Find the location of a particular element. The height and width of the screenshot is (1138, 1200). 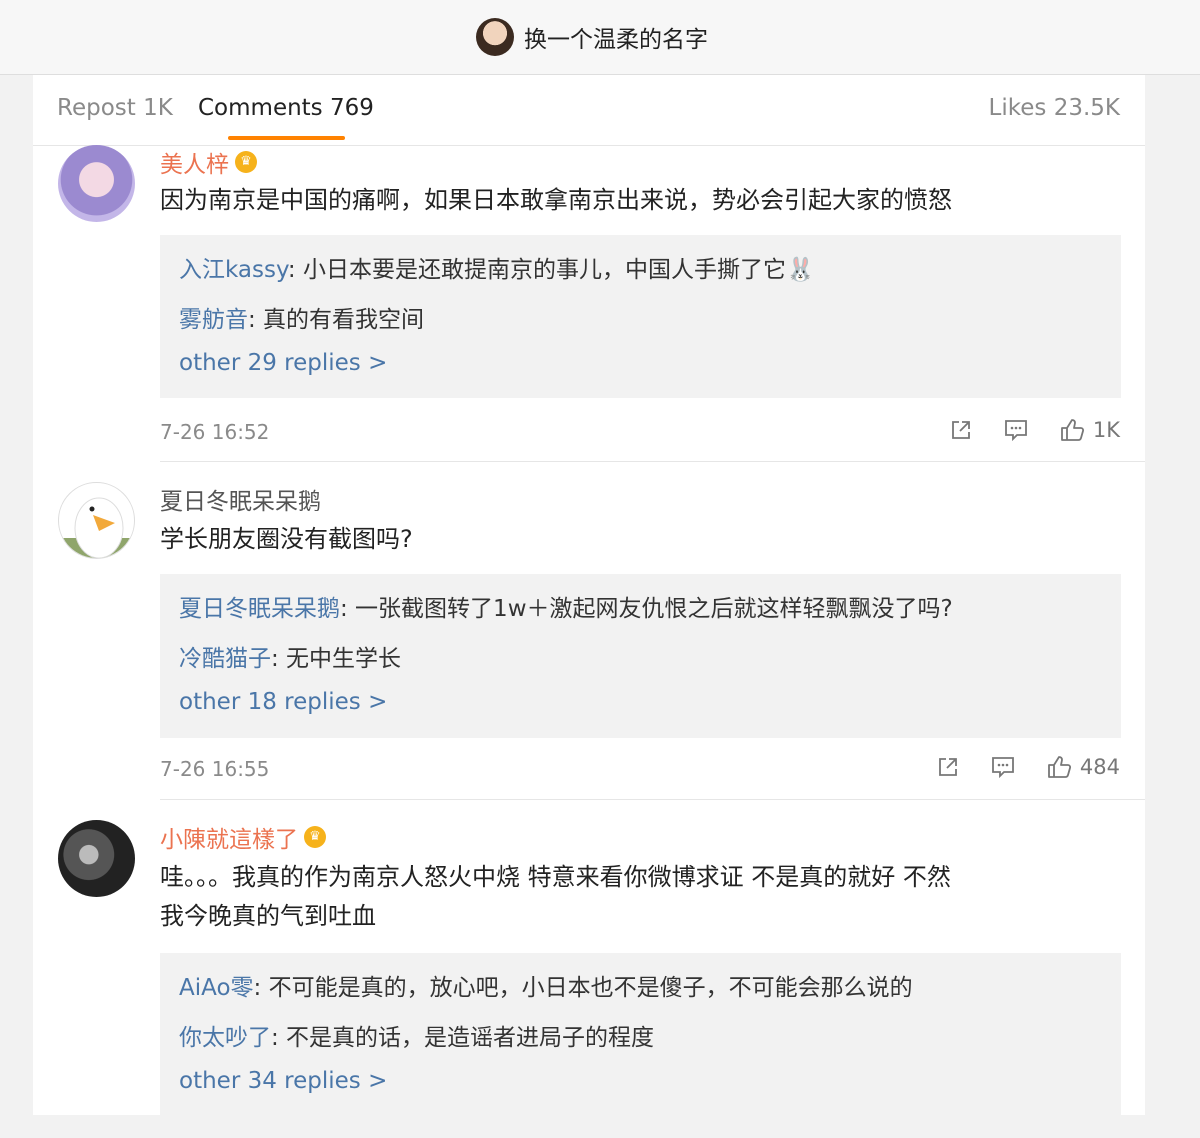

comment-actions: 484 is located at coordinates (1013, 767).